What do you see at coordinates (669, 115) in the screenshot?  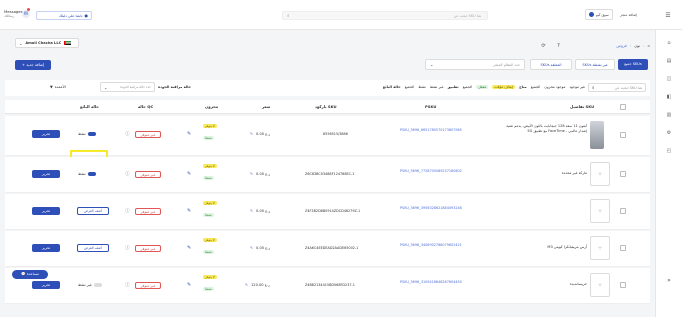 I see `sidebar-item-reports: ▥` at bounding box center [669, 115].